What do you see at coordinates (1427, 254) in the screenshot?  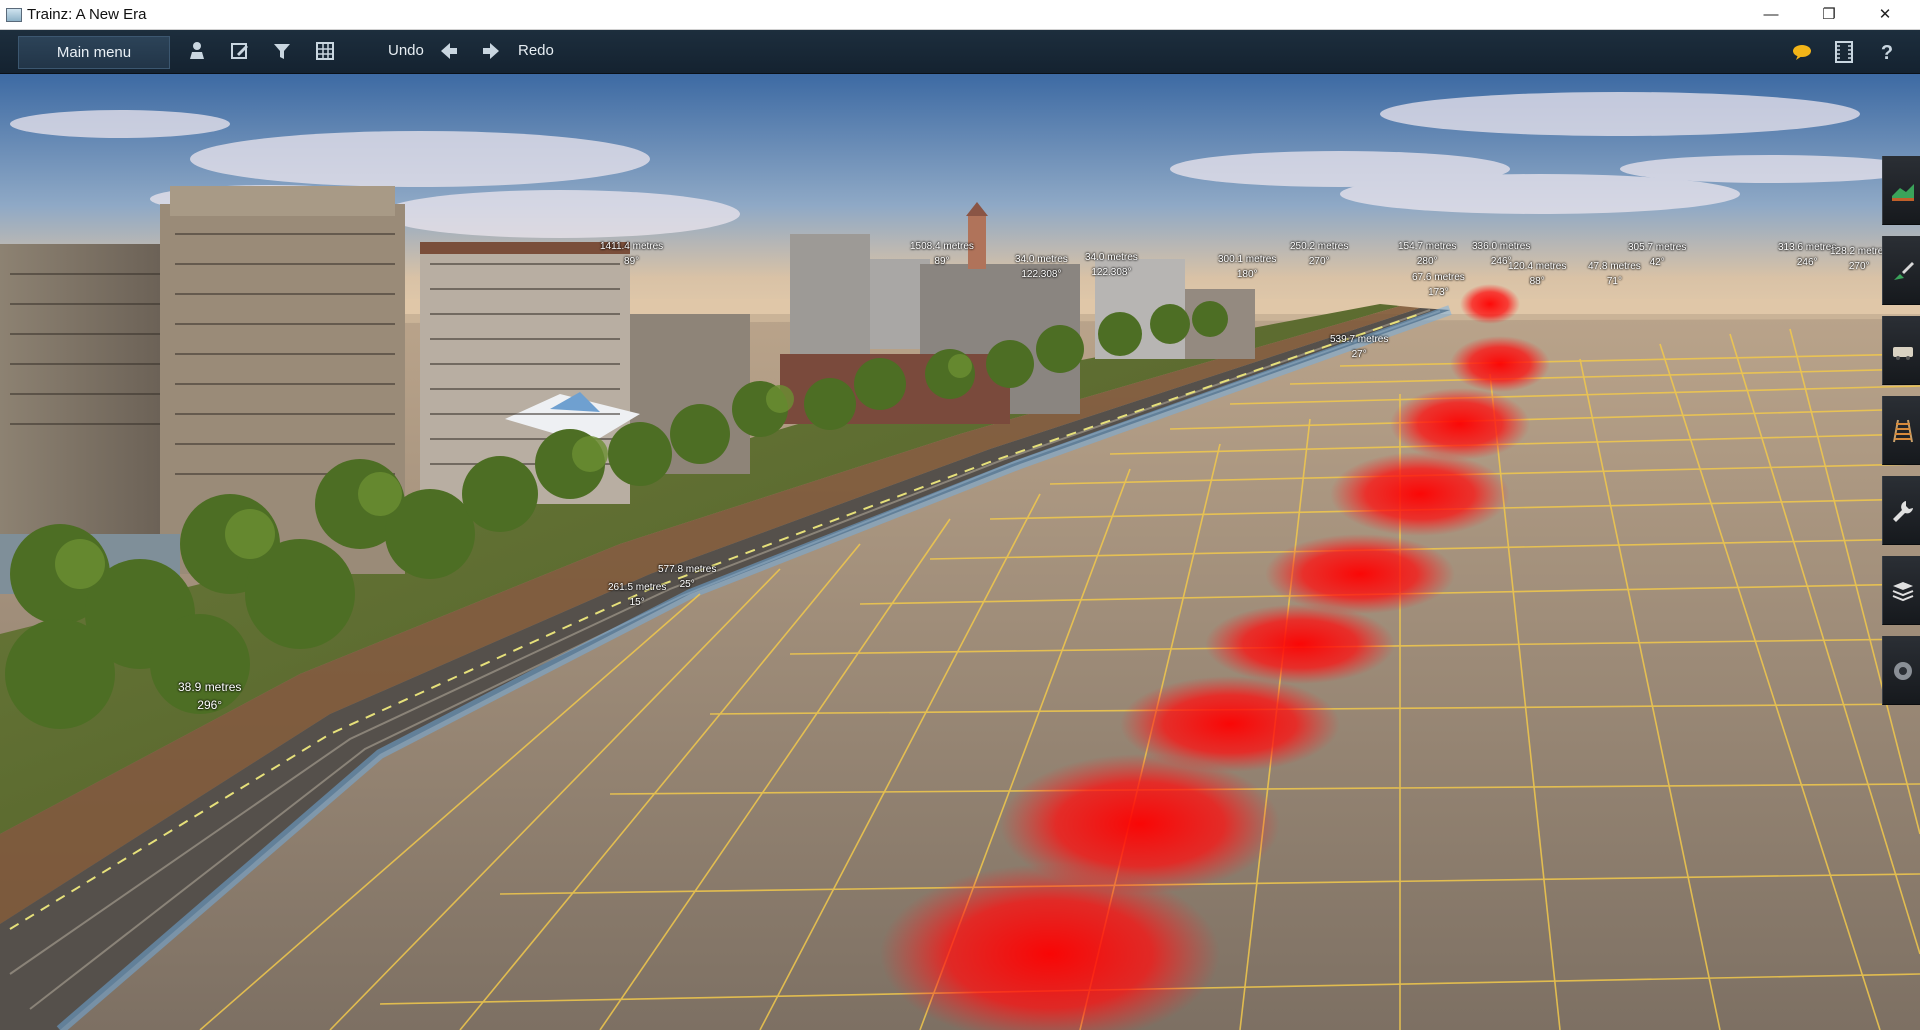 I see `measurement-label: 154.7 metres 280°` at bounding box center [1427, 254].